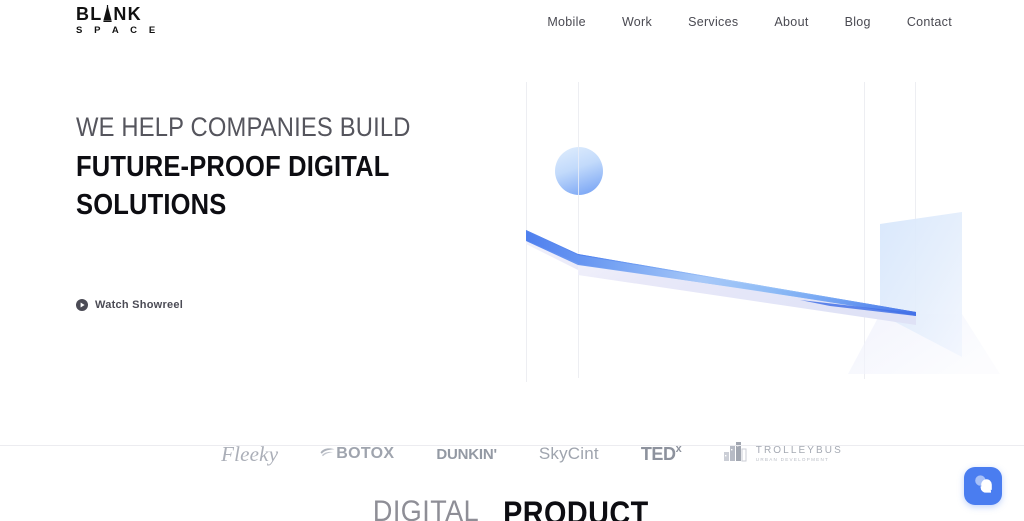 The height and width of the screenshot is (521, 1024). Describe the element at coordinates (713, 22) in the screenshot. I see `nav-item-services: Services` at that location.